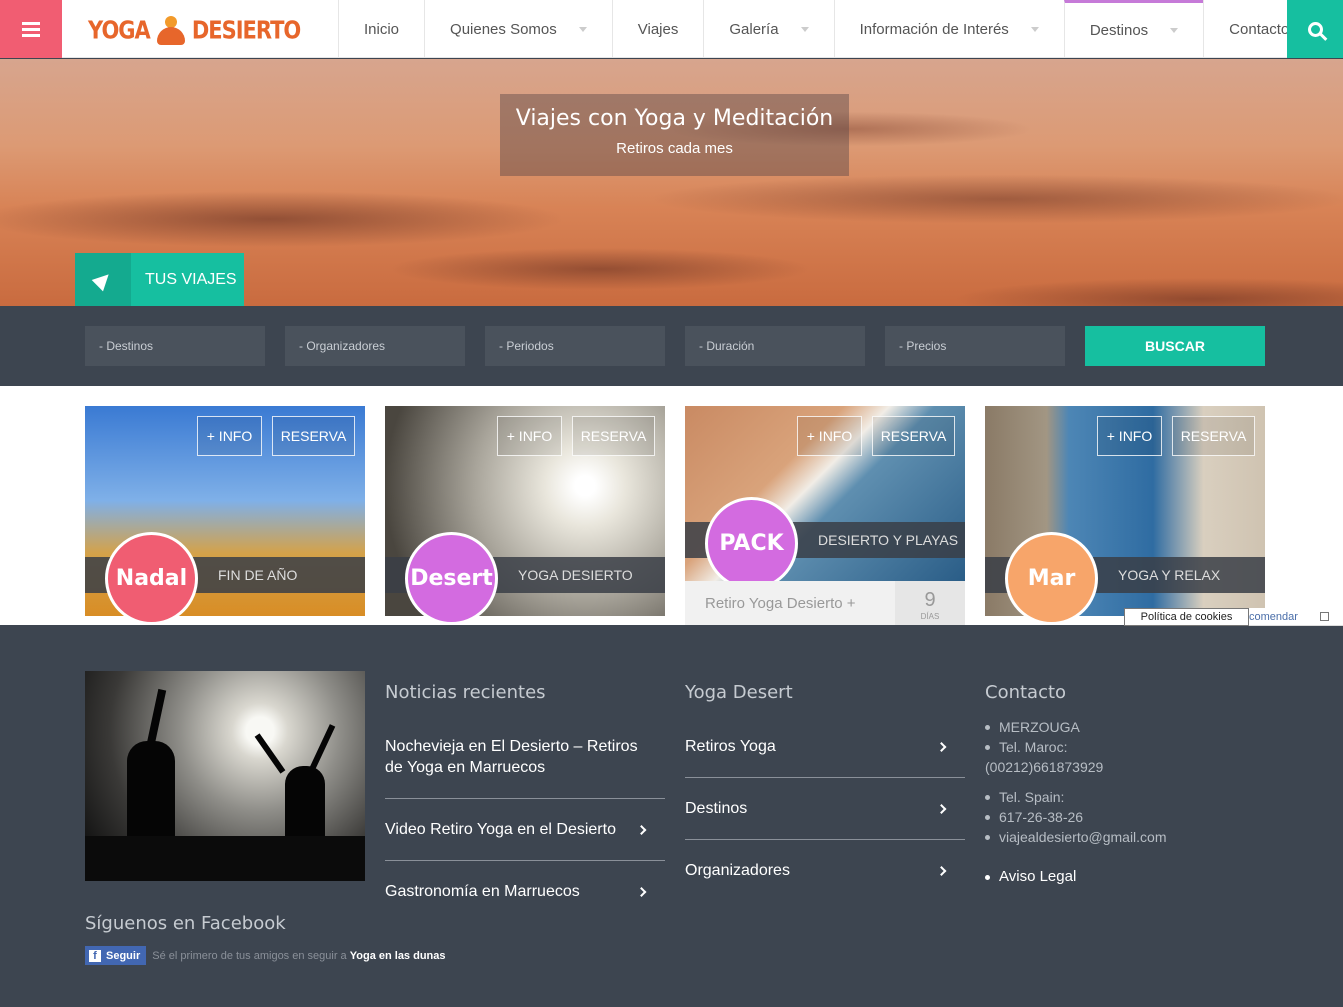 This screenshot has width=1343, height=1007. I want to click on facebook-photo, so click(225, 776).